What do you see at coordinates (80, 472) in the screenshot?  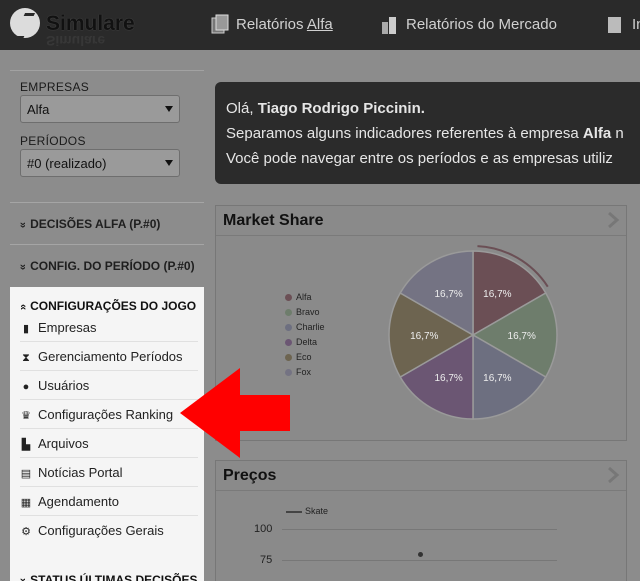 I see `menu-item-label: Notícias Portal` at bounding box center [80, 472].